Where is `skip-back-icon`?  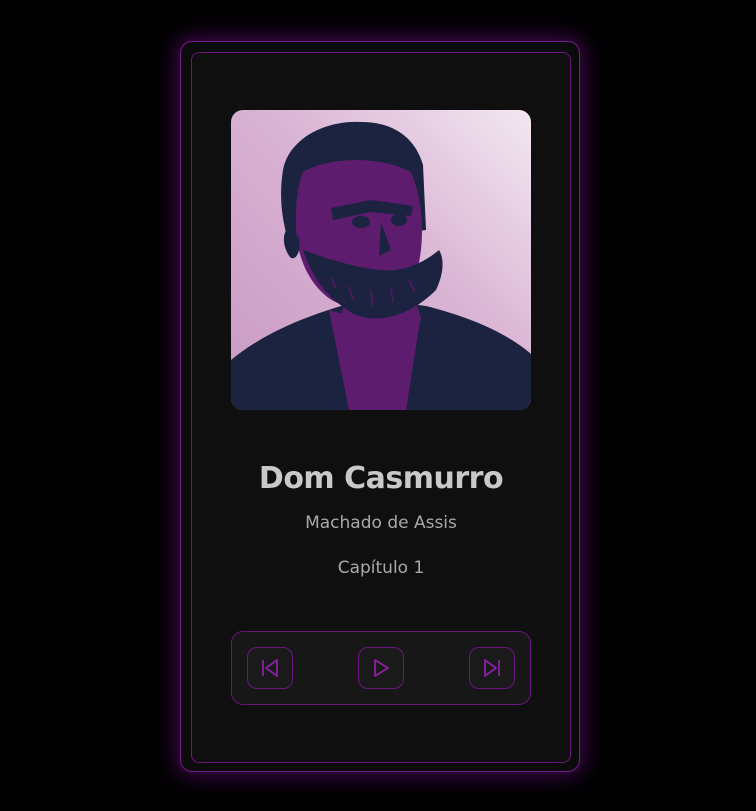 skip-back-icon is located at coordinates (270, 668).